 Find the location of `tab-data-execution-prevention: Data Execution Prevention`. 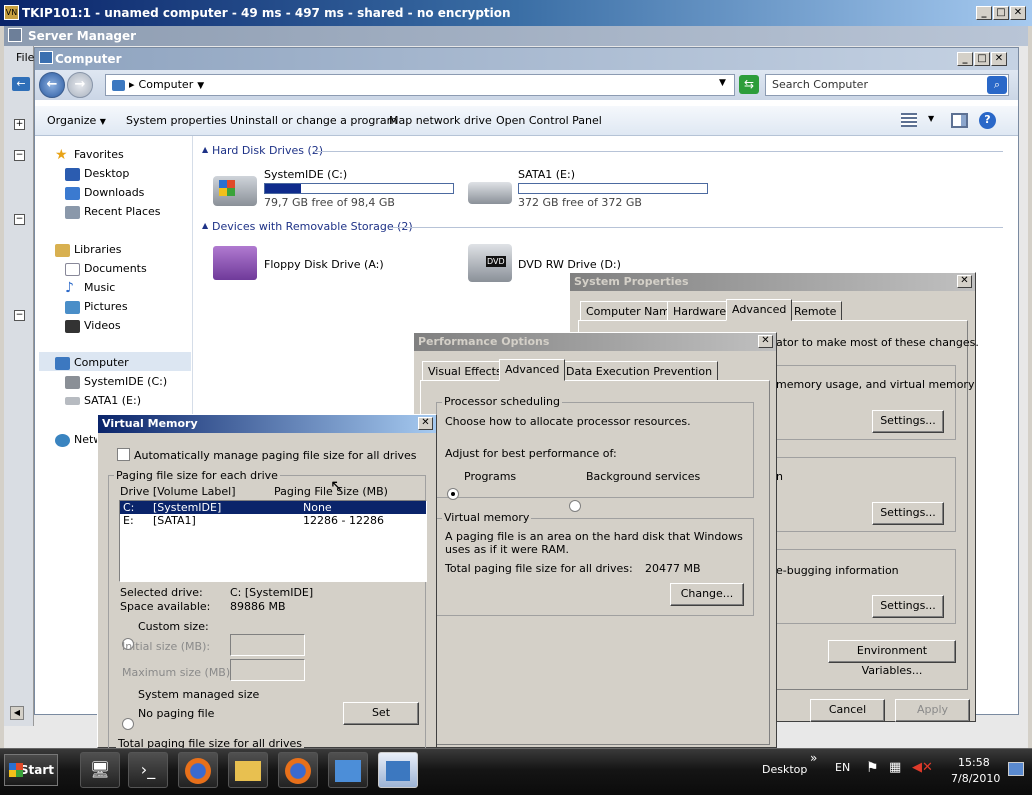

tab-data-execution-prevention: Data Execution Prevention is located at coordinates (639, 371).